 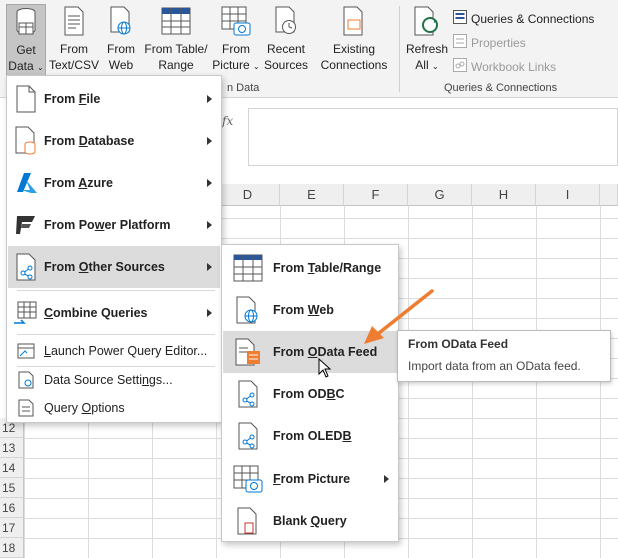 What do you see at coordinates (176, 49) in the screenshot?
I see `from-table-label-1: From Table/` at bounding box center [176, 49].